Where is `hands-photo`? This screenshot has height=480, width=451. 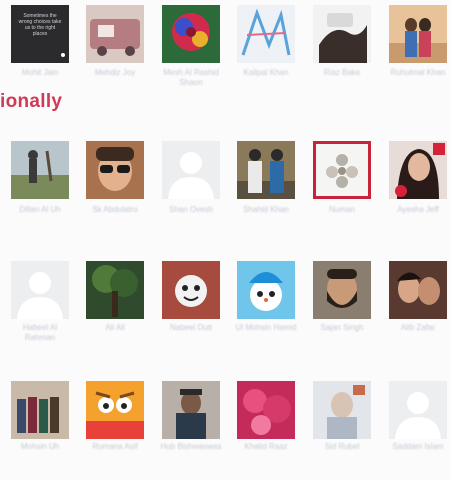 hands-photo is located at coordinates (342, 34).